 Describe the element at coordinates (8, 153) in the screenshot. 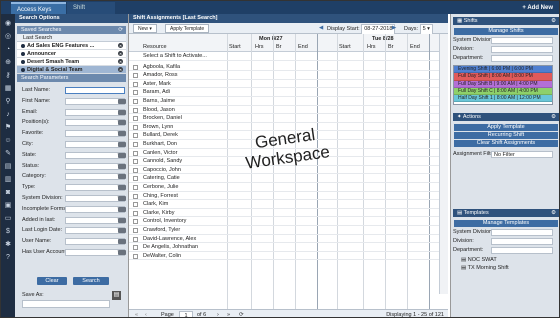

I see `wrench-icon: ✎` at that location.